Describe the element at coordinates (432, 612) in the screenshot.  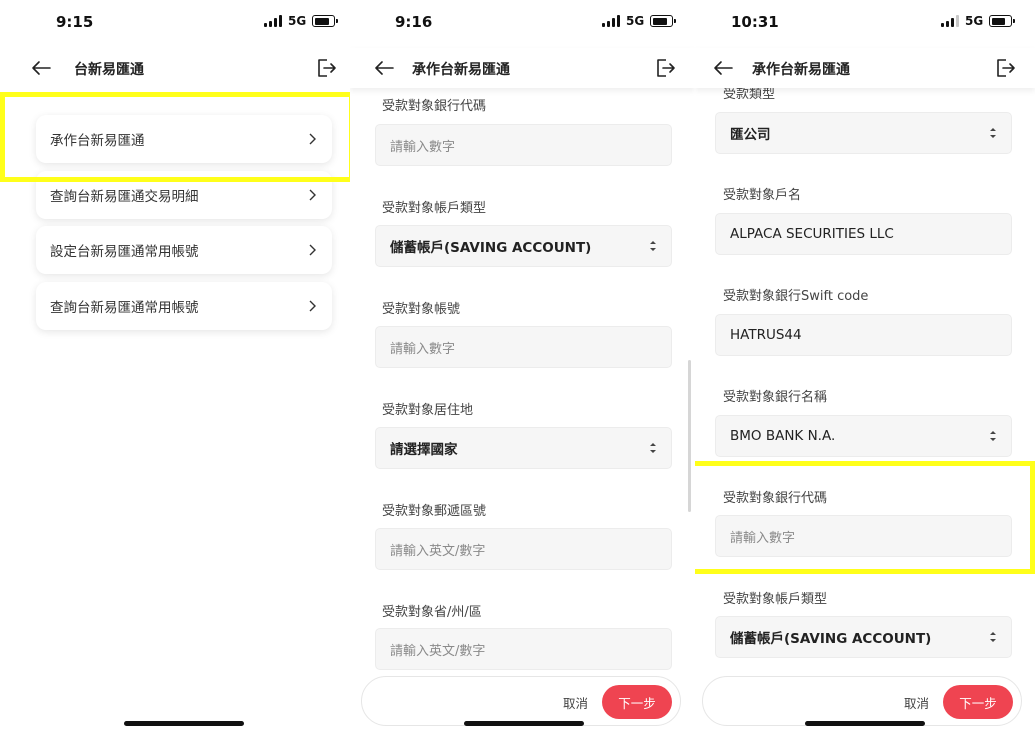
I see `field-label-province: 受款對象省/州/區` at that location.